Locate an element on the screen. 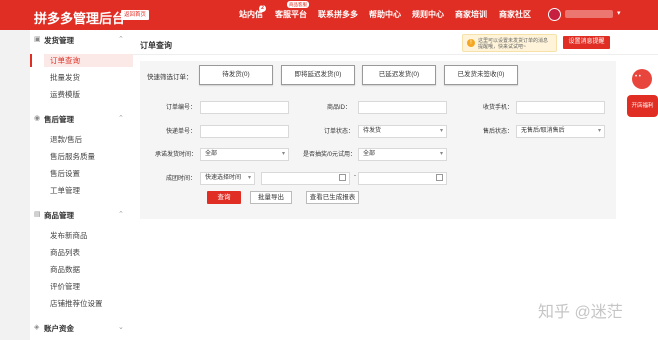  query-button: 查询 is located at coordinates (224, 197).